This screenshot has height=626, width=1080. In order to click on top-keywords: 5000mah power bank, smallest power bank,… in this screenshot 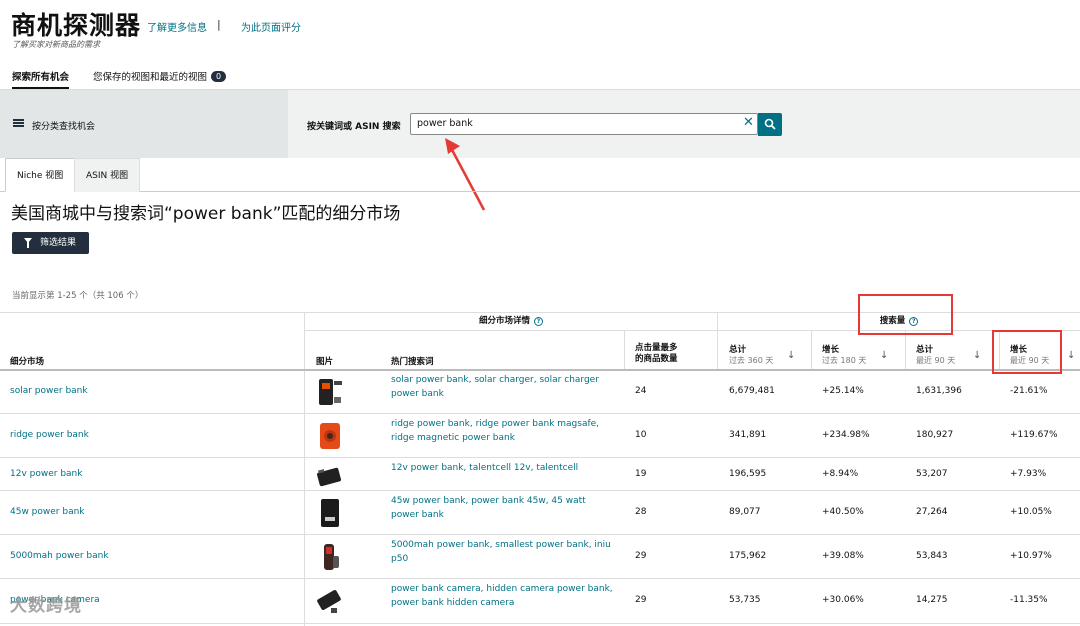, I will do `click(503, 552)`.